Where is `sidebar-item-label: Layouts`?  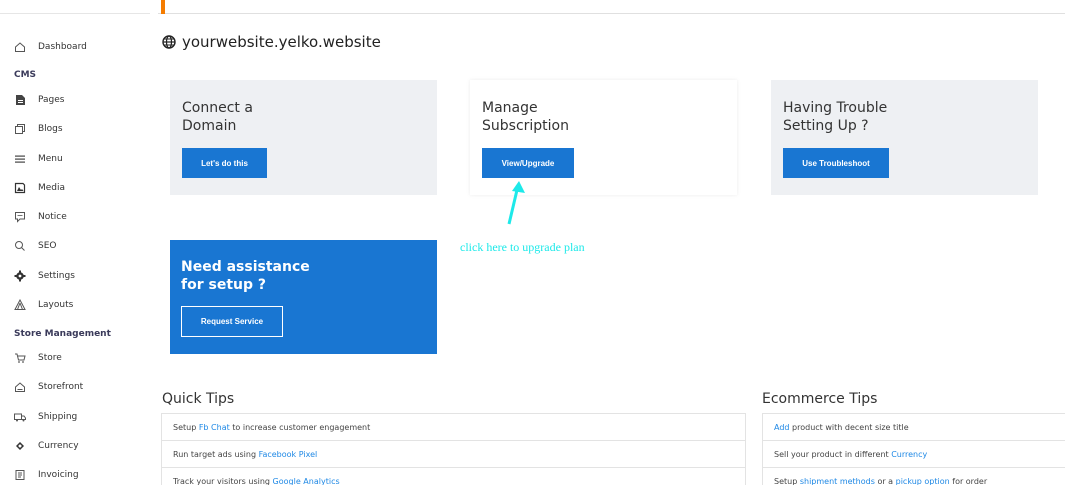 sidebar-item-label: Layouts is located at coordinates (56, 305).